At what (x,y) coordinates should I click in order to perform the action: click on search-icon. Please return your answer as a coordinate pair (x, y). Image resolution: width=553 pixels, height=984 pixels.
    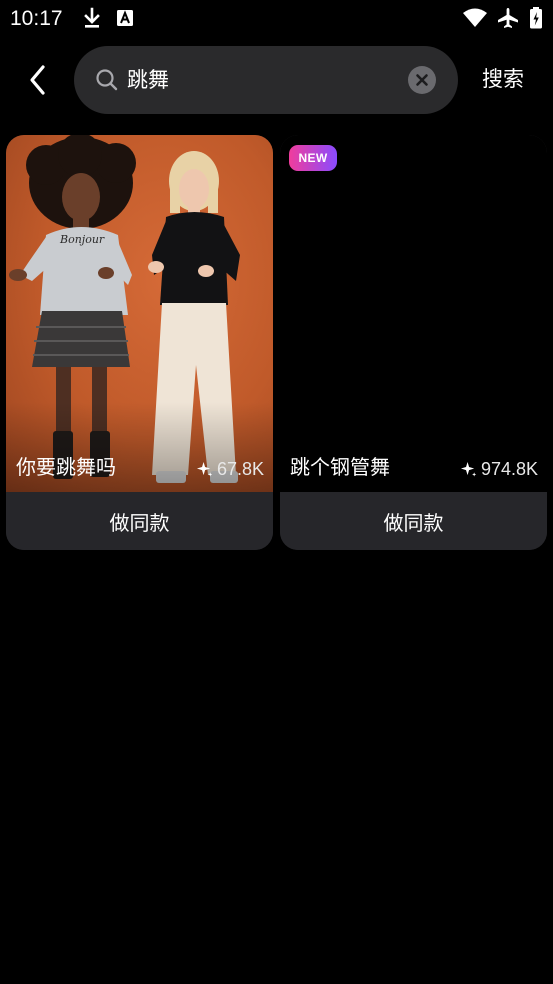
    Looking at the image, I should click on (107, 80).